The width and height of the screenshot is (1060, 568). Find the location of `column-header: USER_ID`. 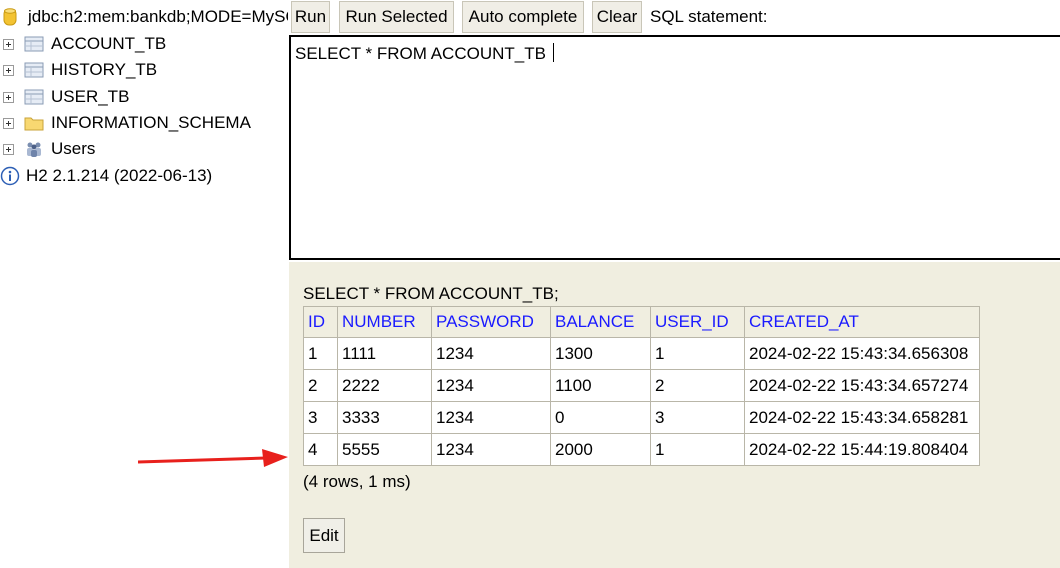

column-header: USER_ID is located at coordinates (697, 322).